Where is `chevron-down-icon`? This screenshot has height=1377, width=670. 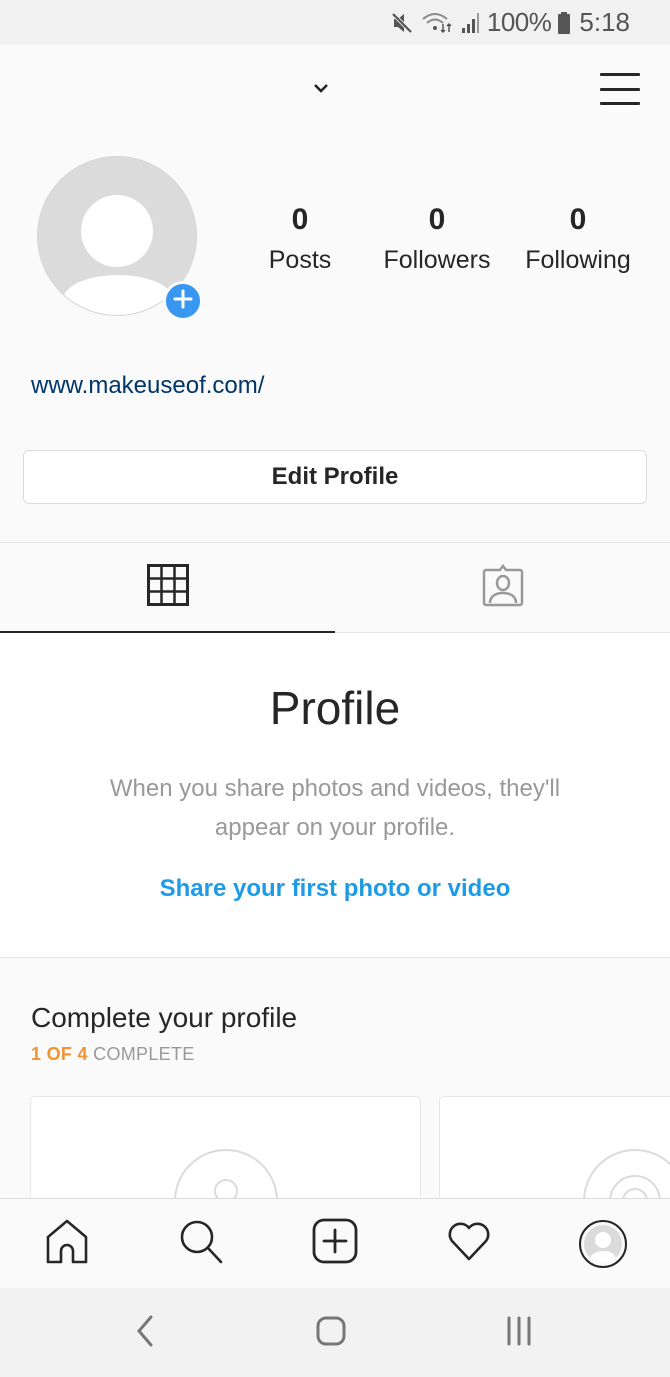
chevron-down-icon is located at coordinates (321, 90).